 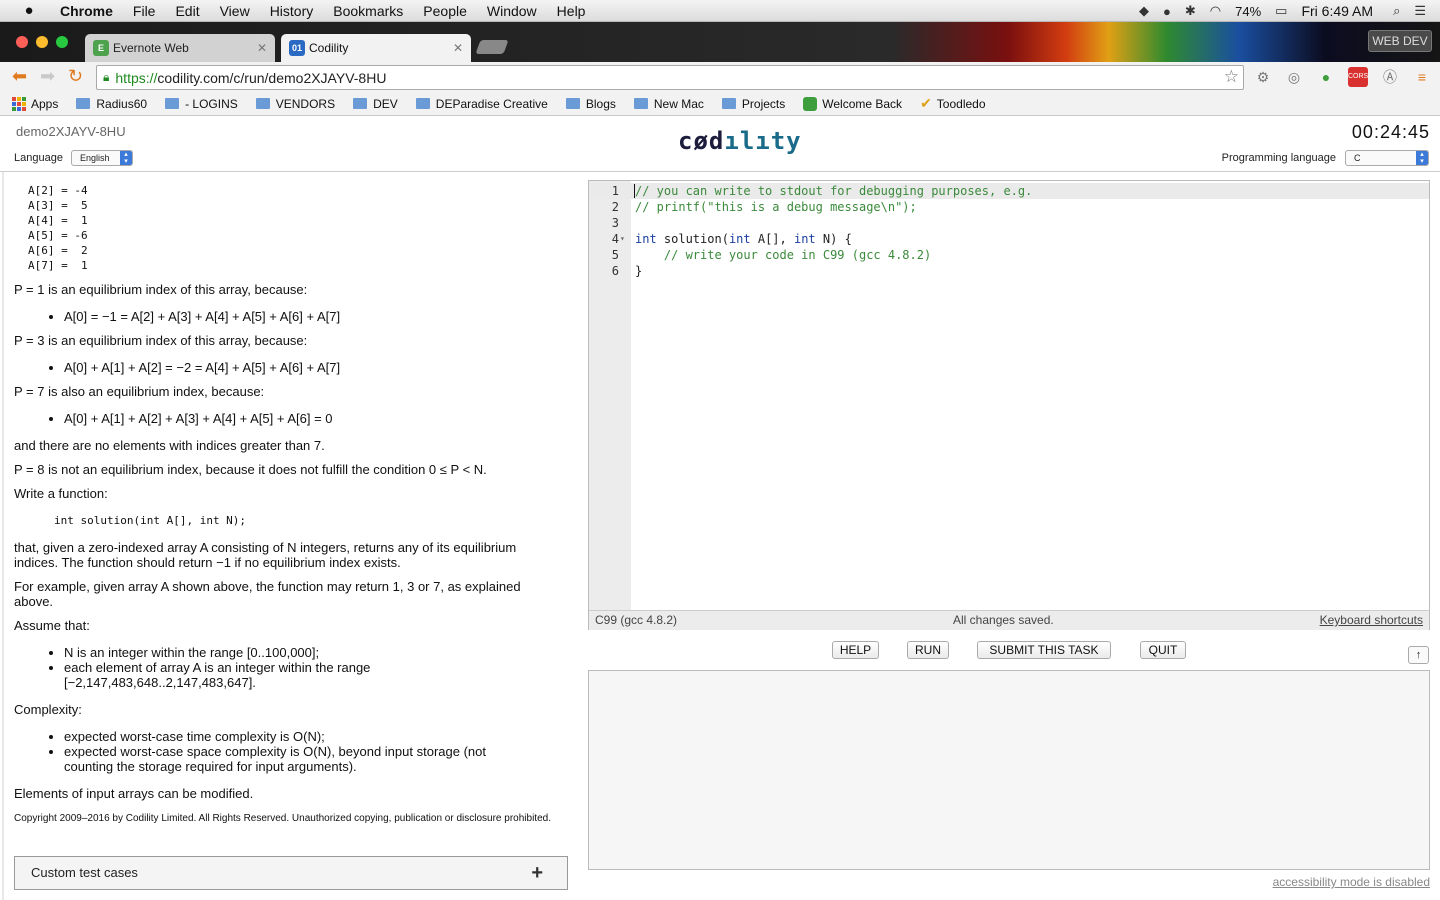 What do you see at coordinates (928, 650) in the screenshot?
I see `run-button: RUN` at bounding box center [928, 650].